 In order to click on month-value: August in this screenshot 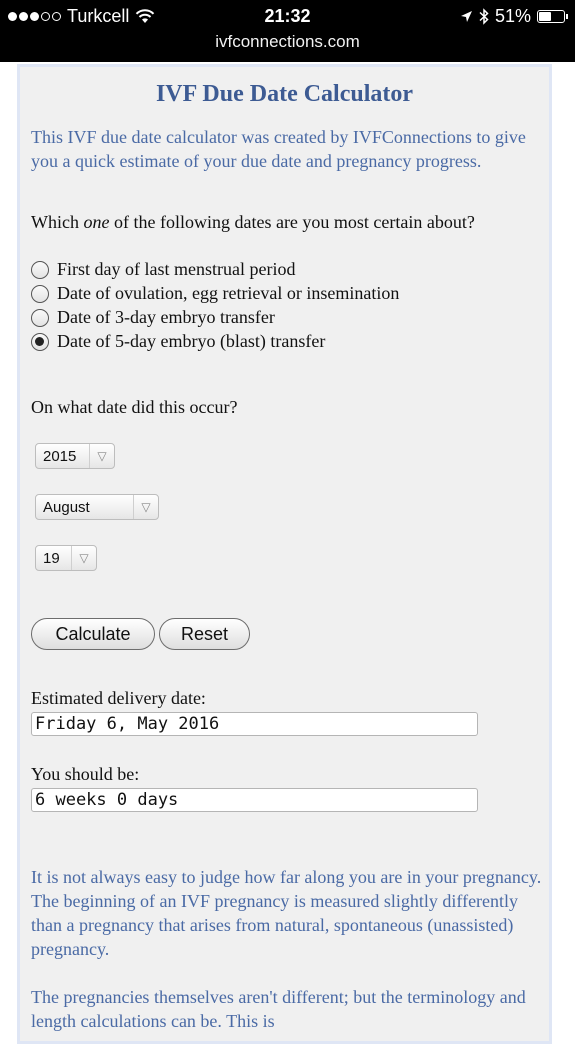, I will do `click(66, 507)`.